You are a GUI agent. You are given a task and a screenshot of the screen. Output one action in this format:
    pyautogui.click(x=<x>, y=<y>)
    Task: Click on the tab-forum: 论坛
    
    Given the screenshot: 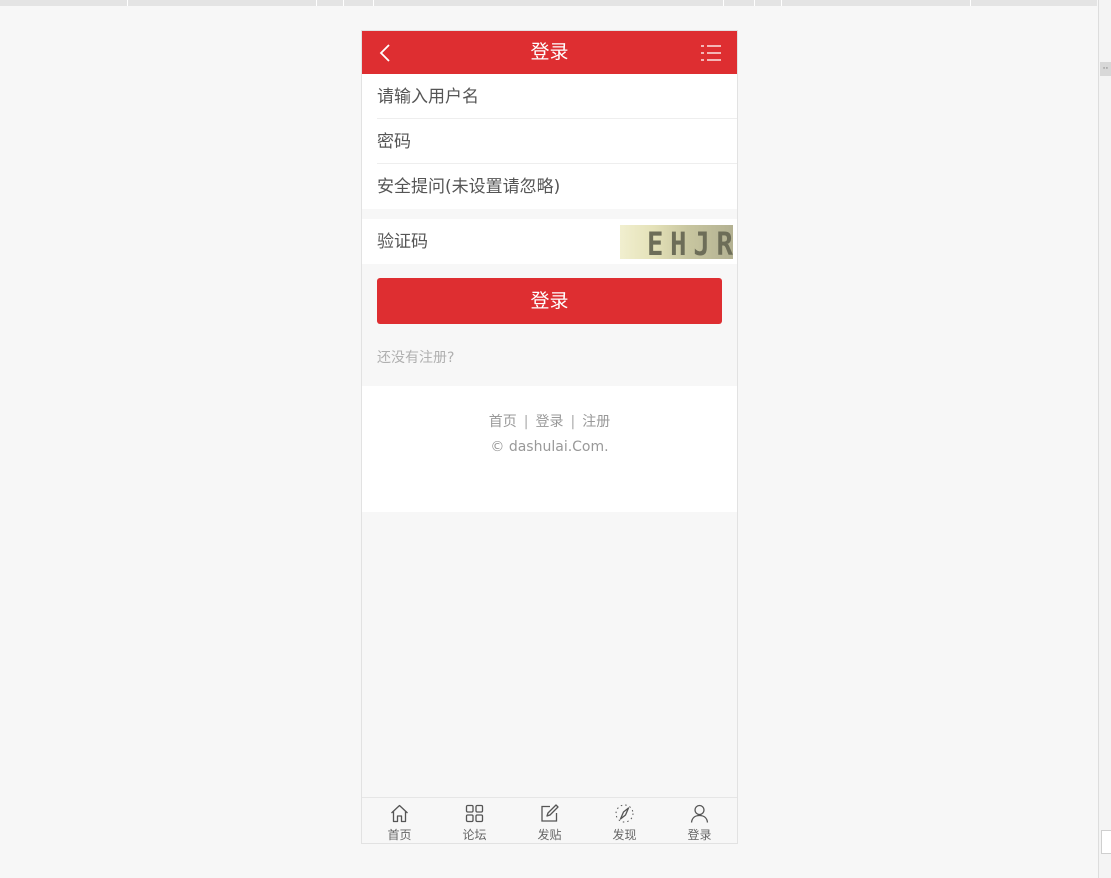 What is the action you would take?
    pyautogui.click(x=474, y=821)
    